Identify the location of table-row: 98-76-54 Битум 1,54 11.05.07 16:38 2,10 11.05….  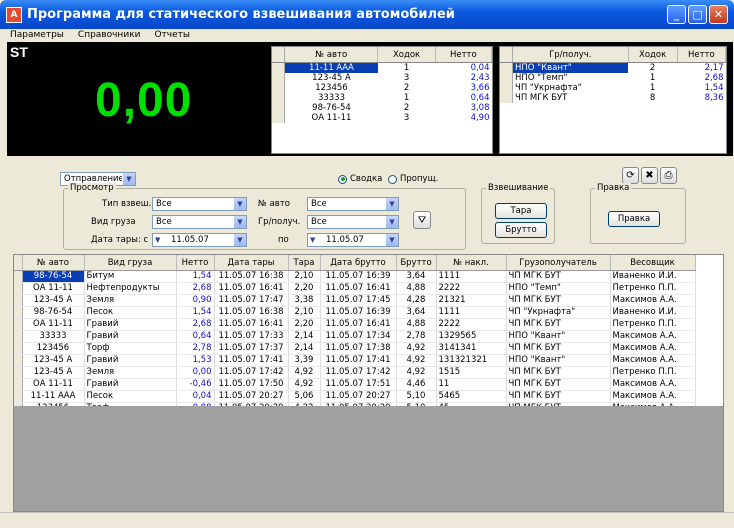
(355, 276).